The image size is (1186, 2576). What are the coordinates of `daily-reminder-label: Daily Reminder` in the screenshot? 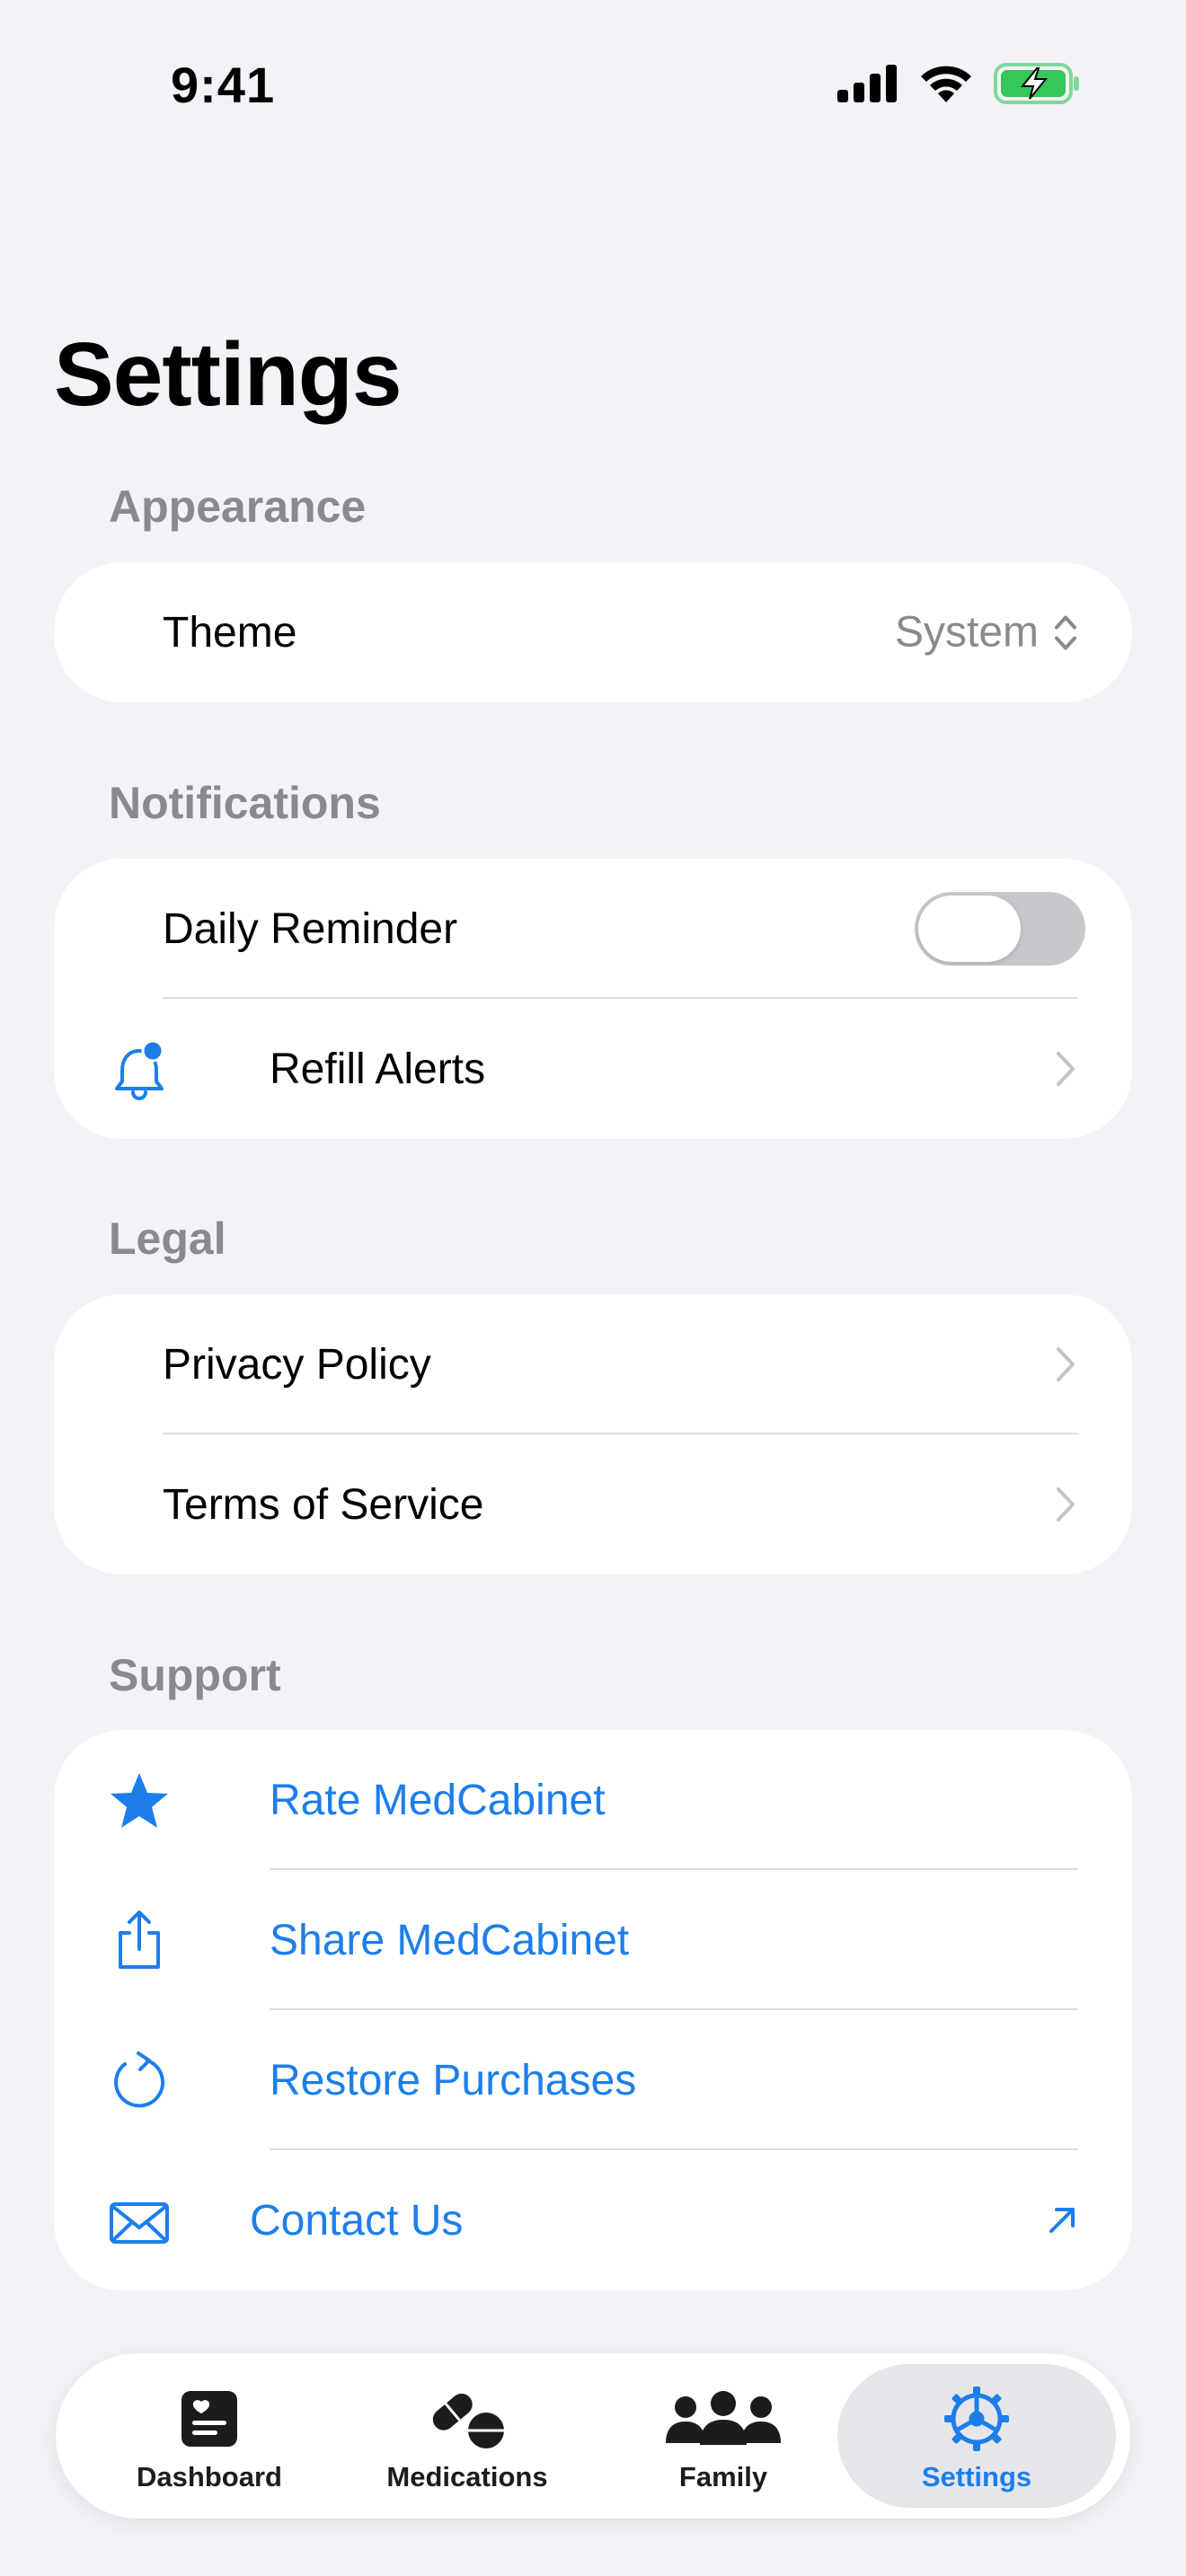 It's located at (310, 928).